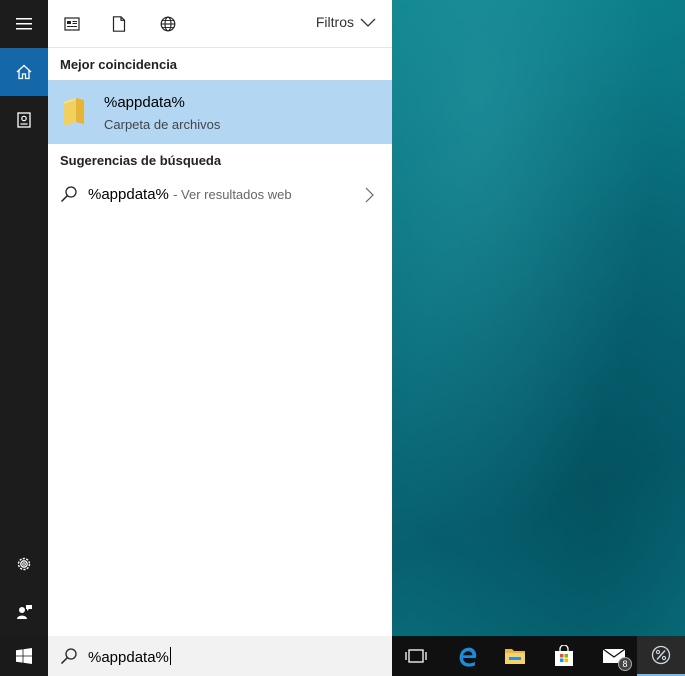 Image resolution: width=685 pixels, height=676 pixels. What do you see at coordinates (141, 160) in the screenshot?
I see `suggestions-header: Sugerencias de búsqueda` at bounding box center [141, 160].